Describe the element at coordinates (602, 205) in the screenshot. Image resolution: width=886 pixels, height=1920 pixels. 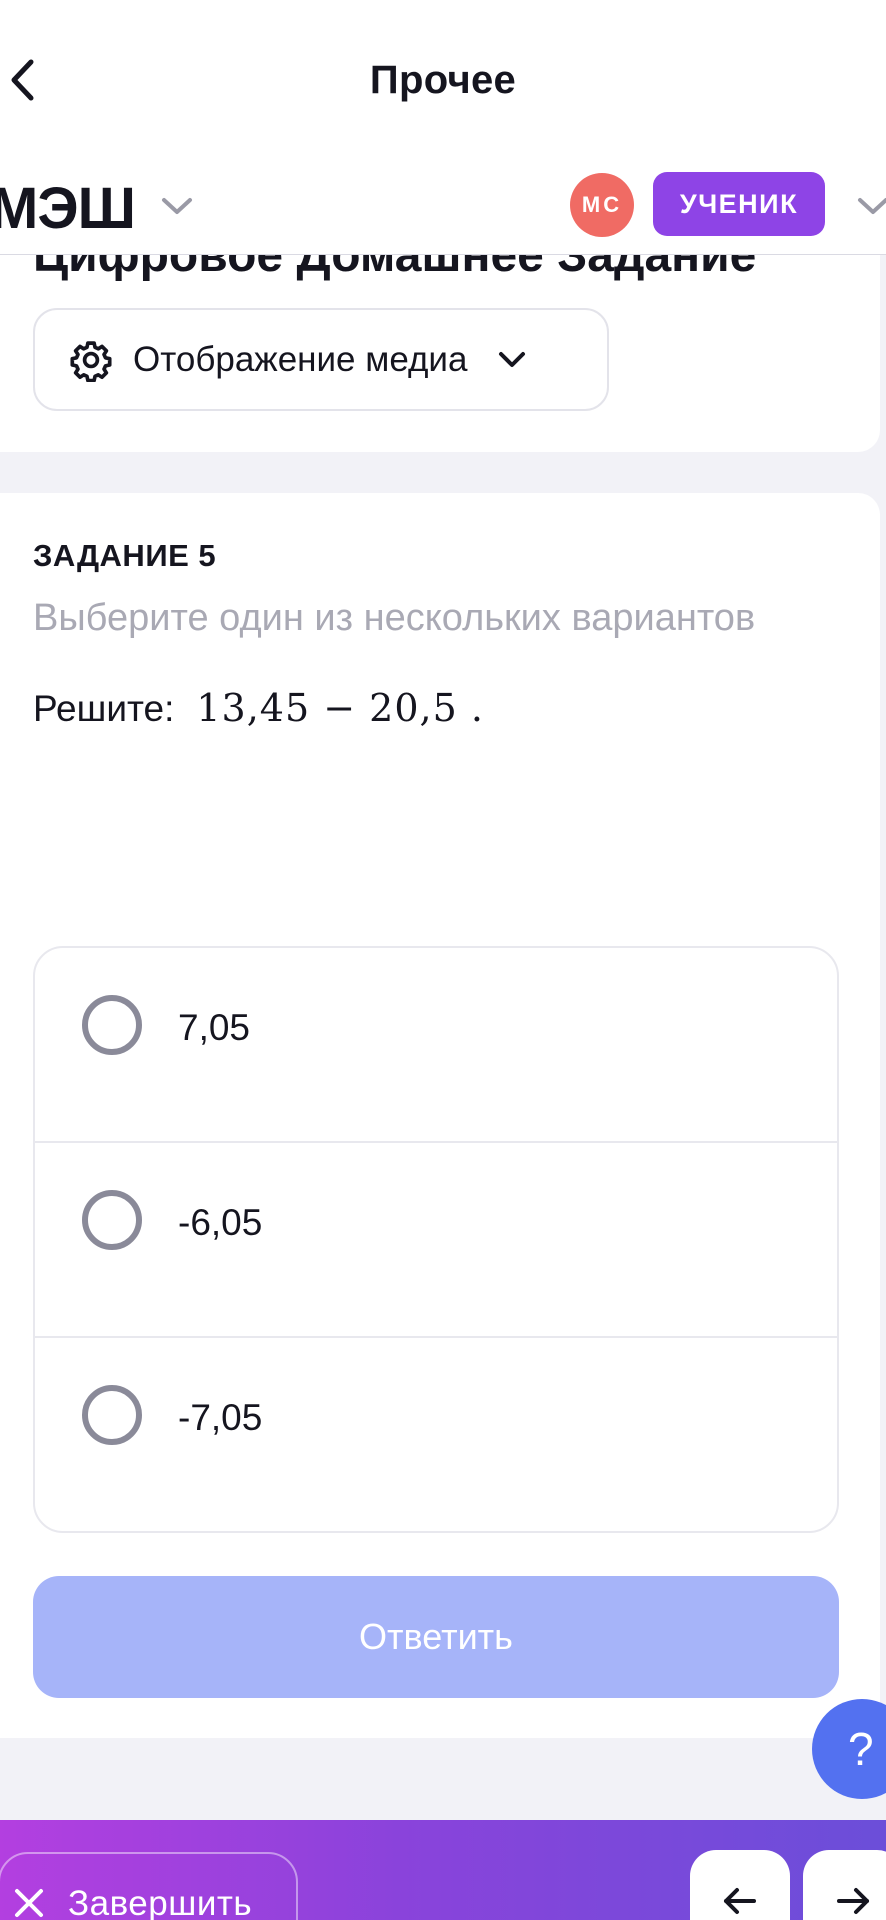
I see `avatar: МС` at that location.